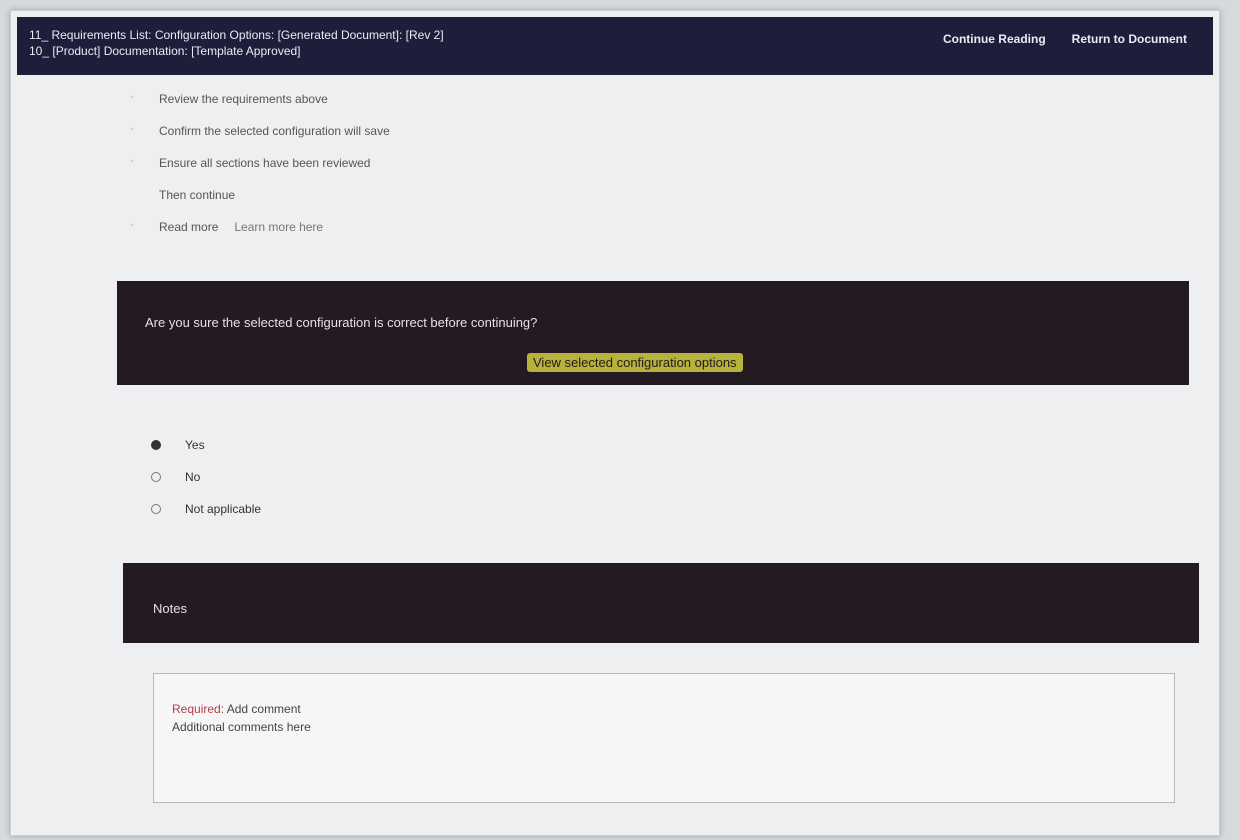 Image resolution: width=1240 pixels, height=840 pixels. I want to click on checklist-item: ◦ Read more Learn more here, so click(257, 227).